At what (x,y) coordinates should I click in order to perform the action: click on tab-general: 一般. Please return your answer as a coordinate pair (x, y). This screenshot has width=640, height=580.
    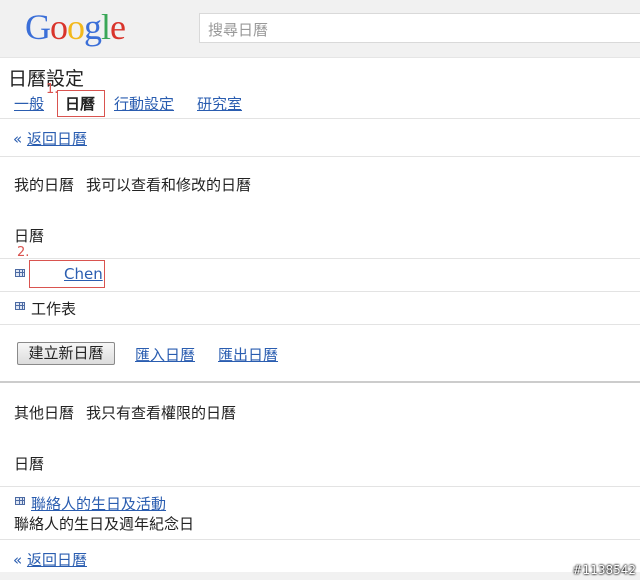
    Looking at the image, I should click on (29, 104).